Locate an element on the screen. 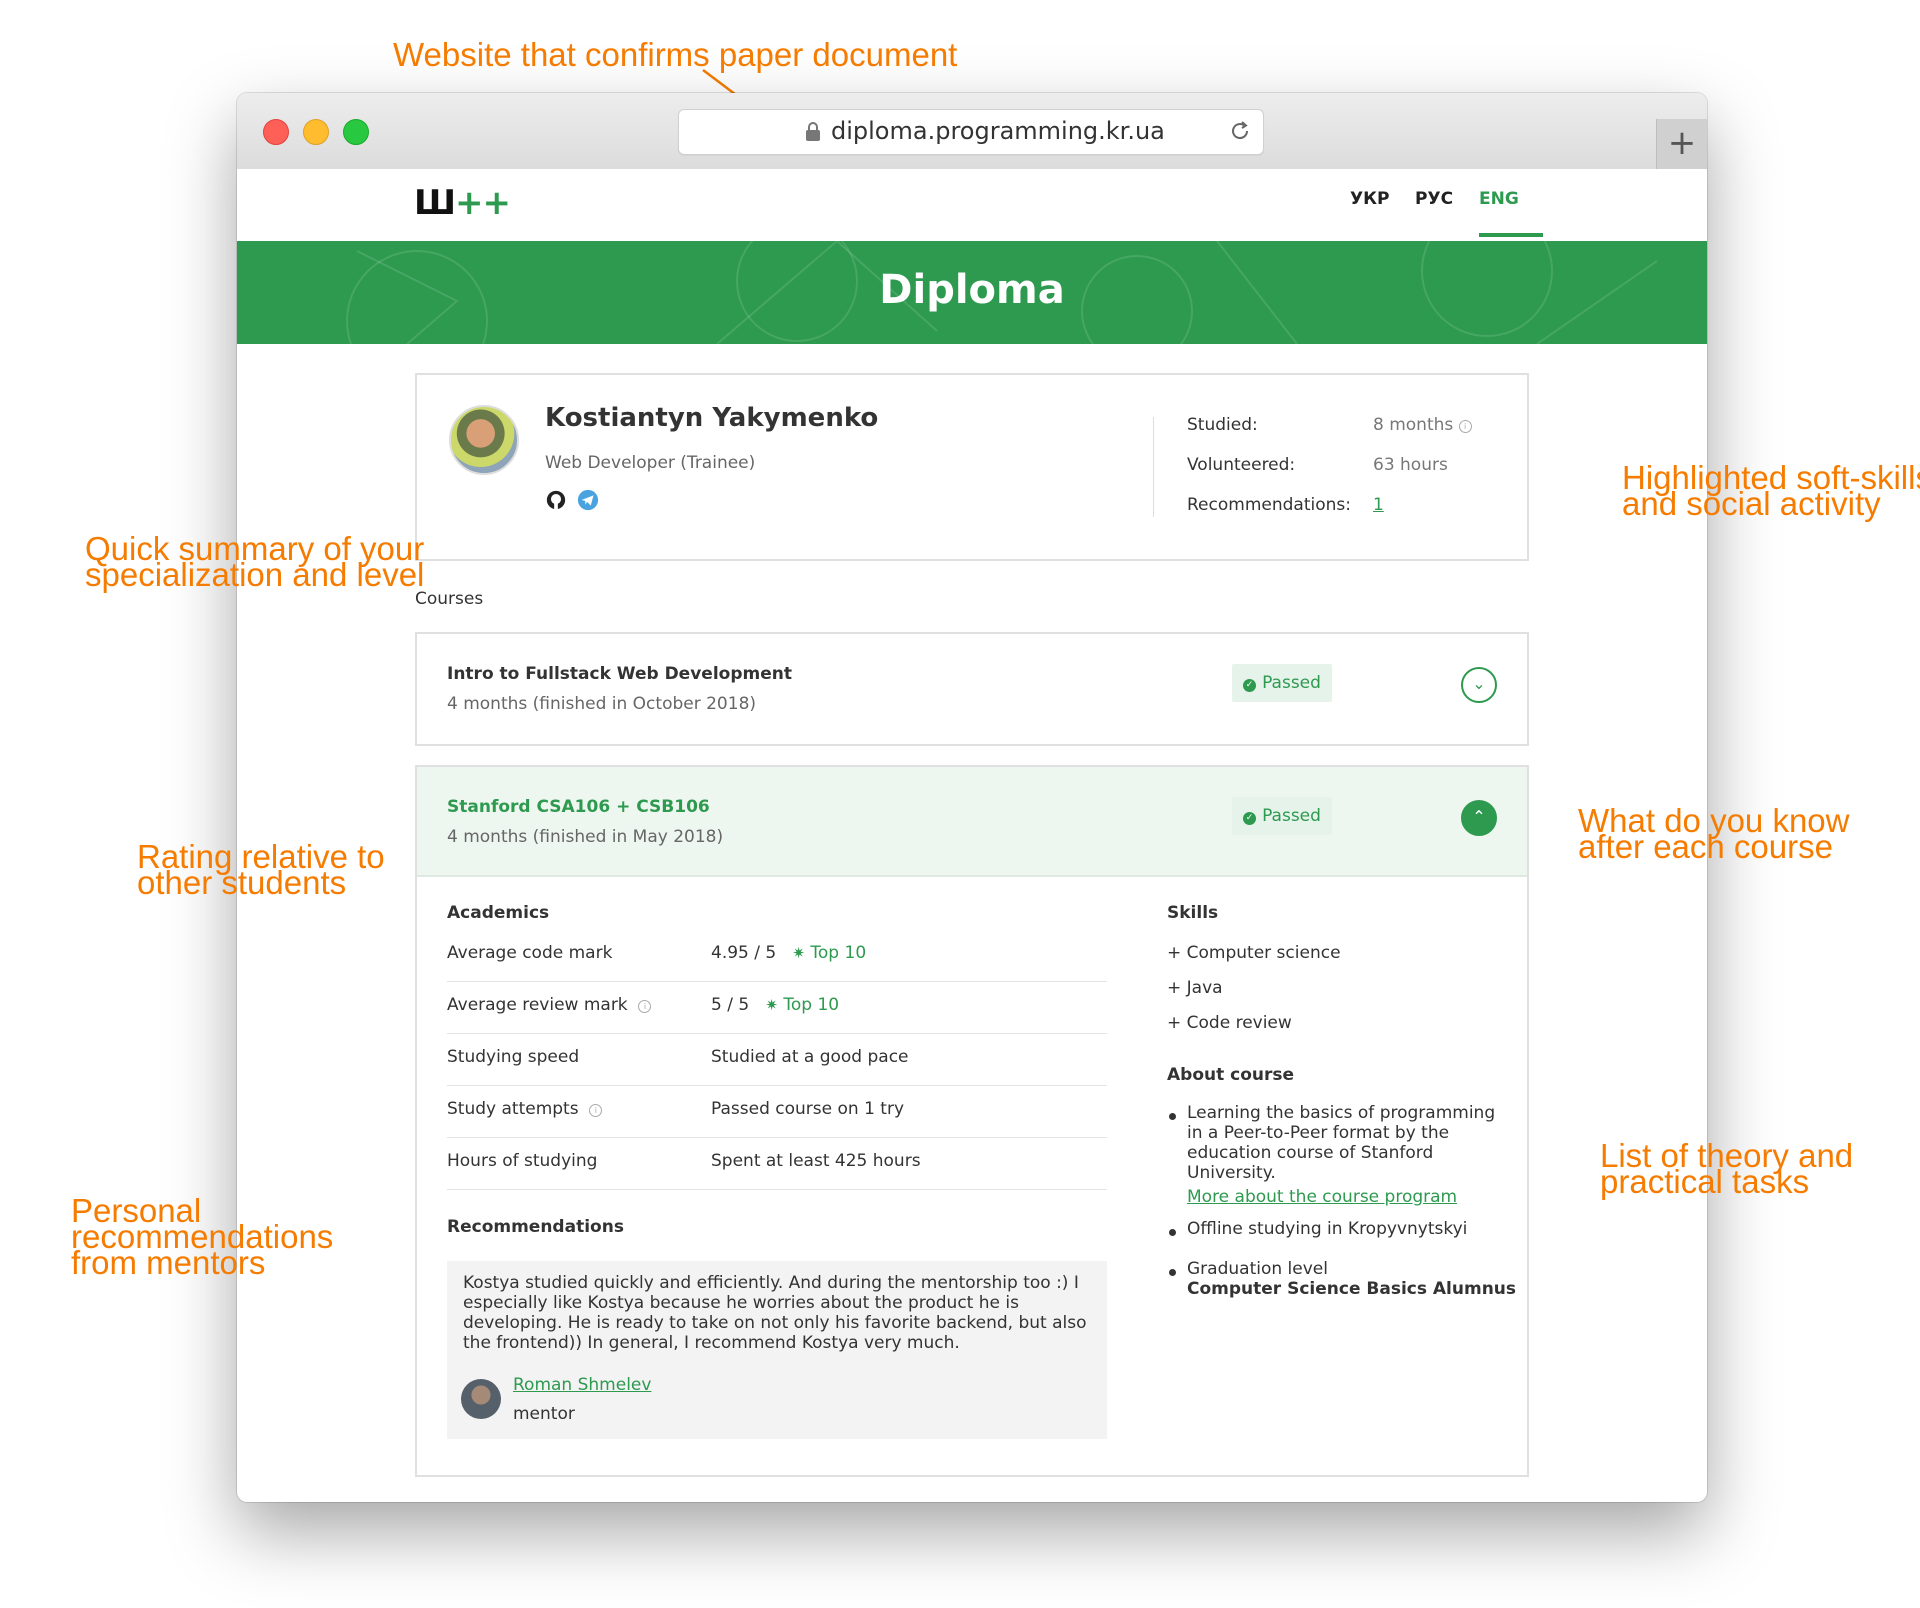  avatar is located at coordinates (484, 440).